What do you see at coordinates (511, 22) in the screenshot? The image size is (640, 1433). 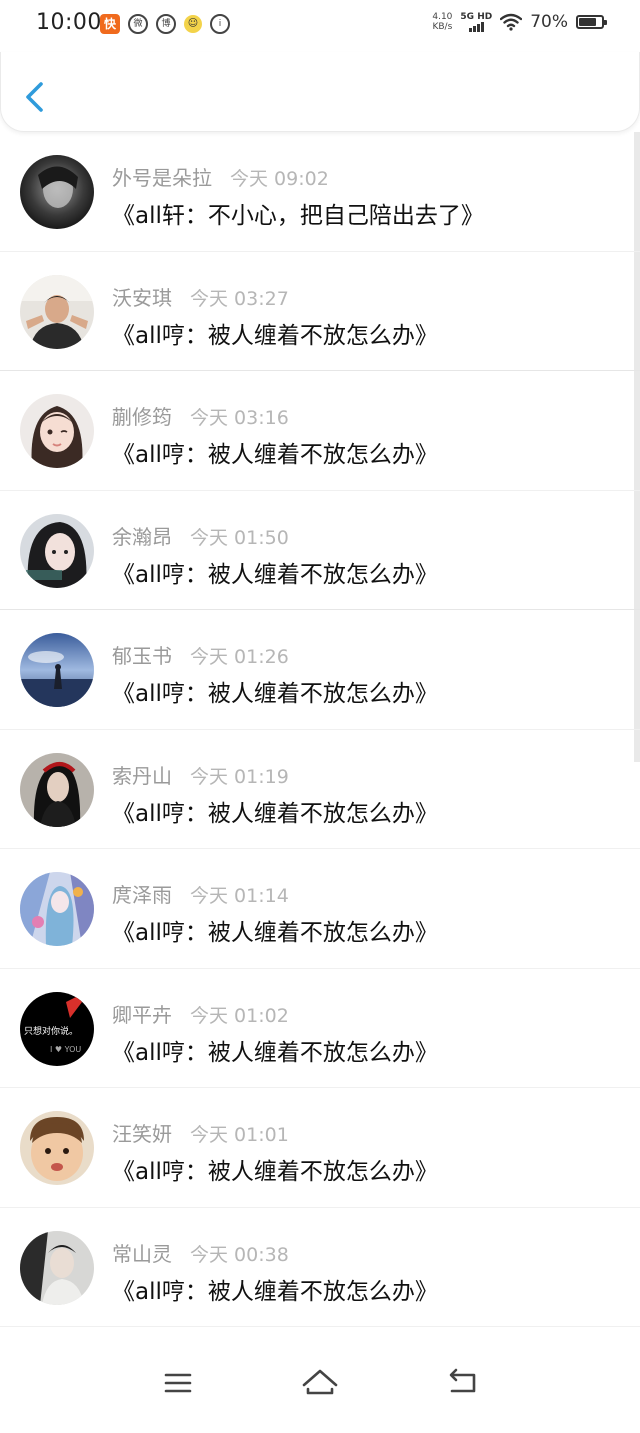 I see `wifi-icon` at bounding box center [511, 22].